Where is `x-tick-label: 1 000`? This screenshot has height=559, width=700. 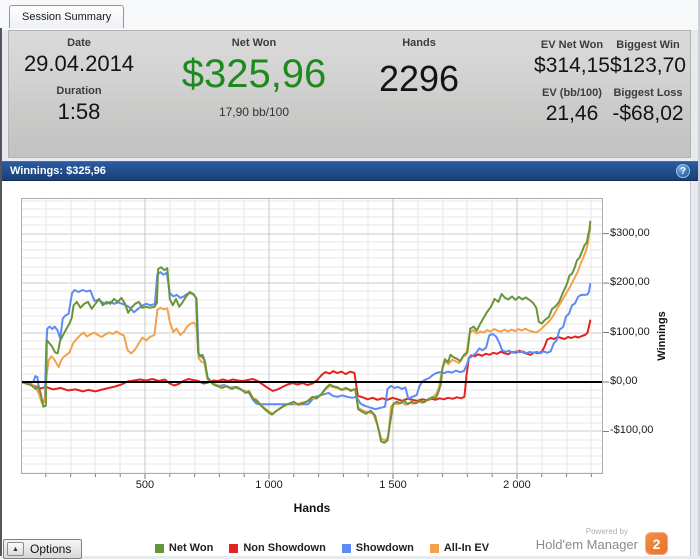
x-tick-label: 1 000 is located at coordinates (269, 485).